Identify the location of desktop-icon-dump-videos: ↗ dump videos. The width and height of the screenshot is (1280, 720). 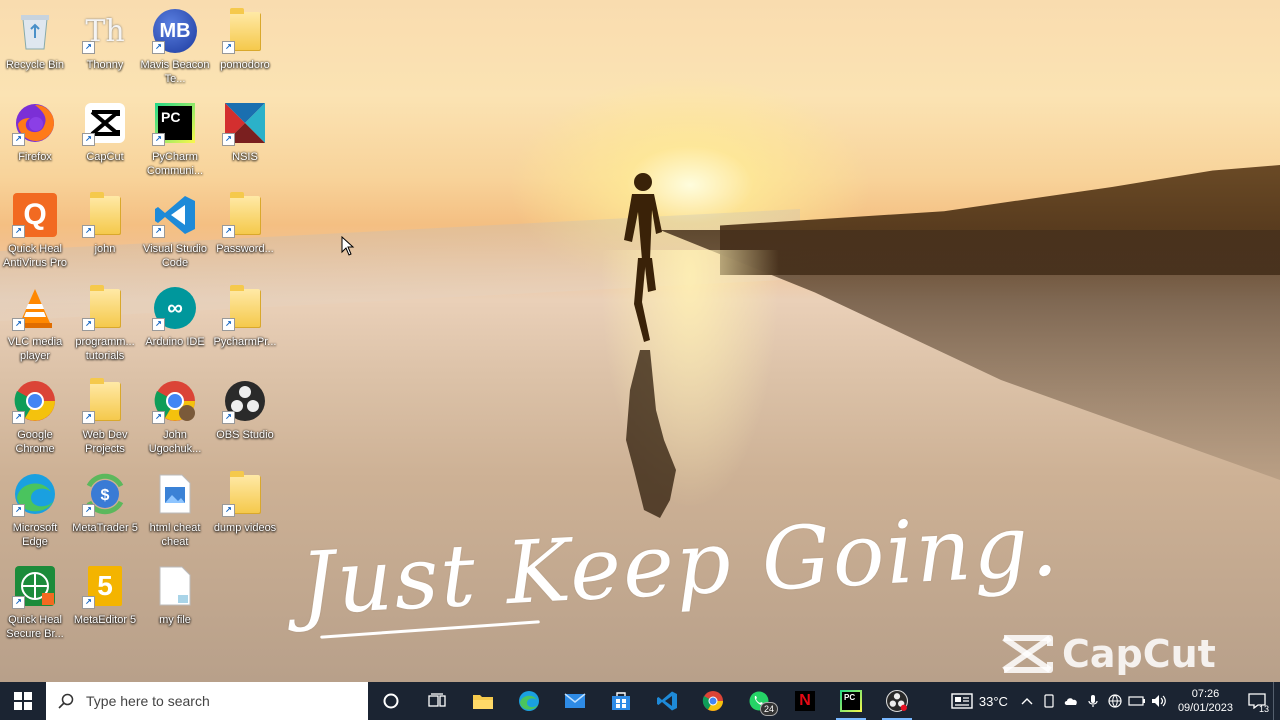
(245, 503).